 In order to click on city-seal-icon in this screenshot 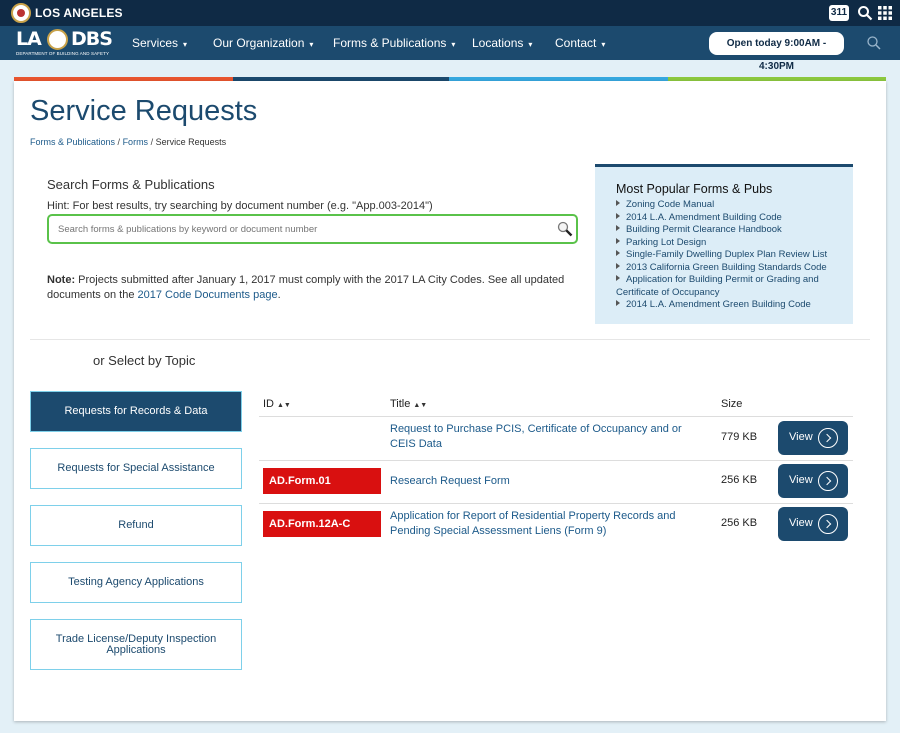, I will do `click(21, 13)`.